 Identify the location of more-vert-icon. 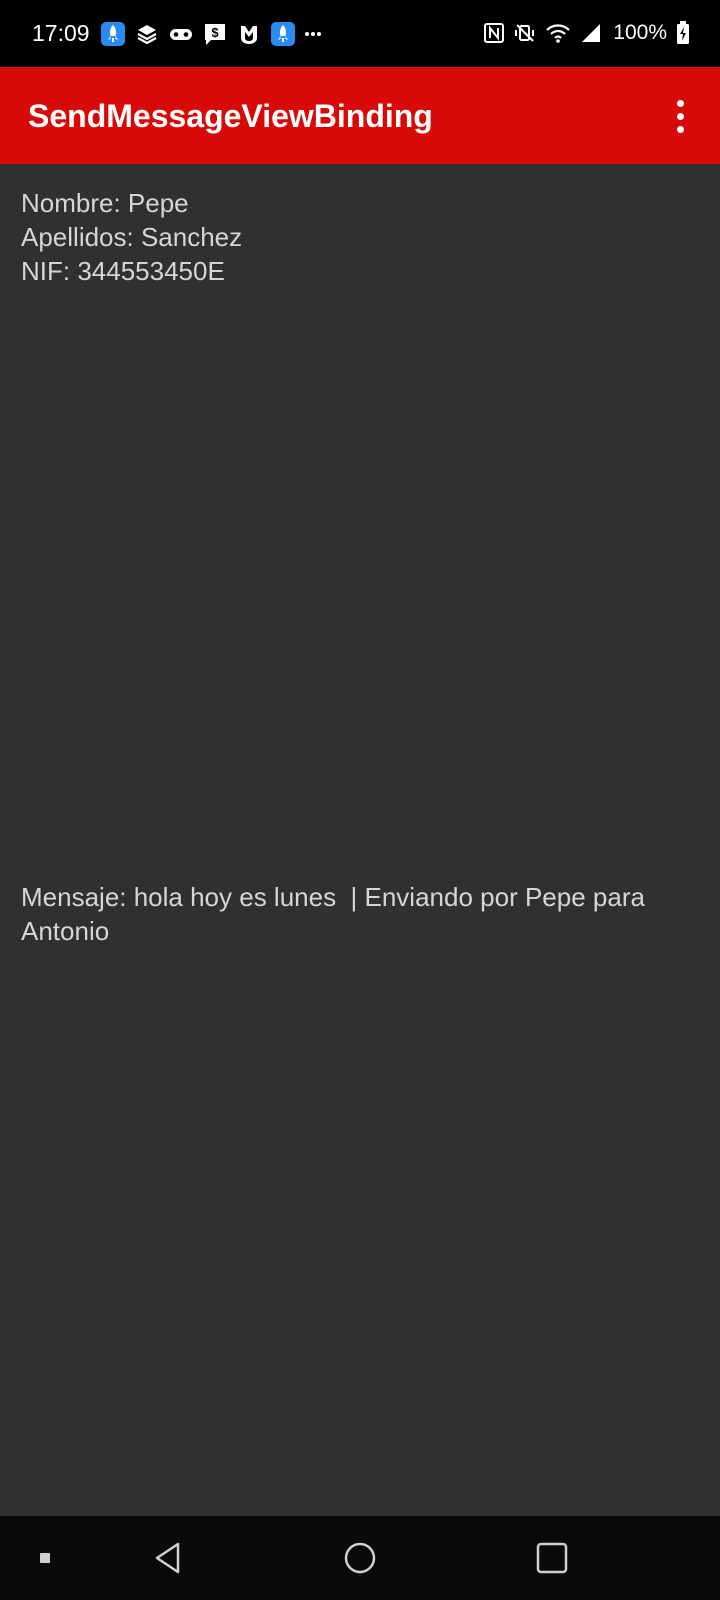
(680, 116).